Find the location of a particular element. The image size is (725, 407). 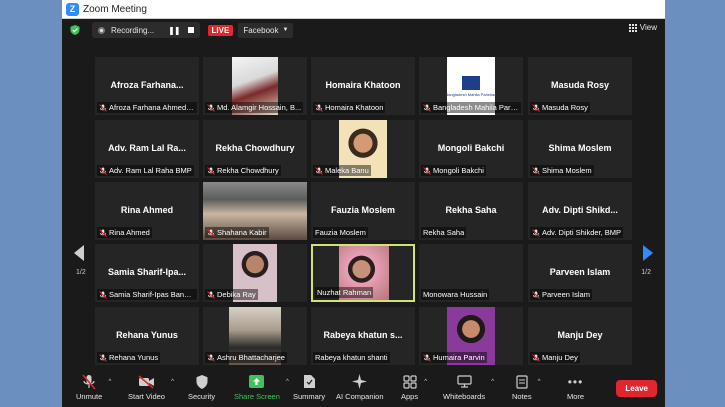

participant-name-label: Rabeya khatun shanti is located at coordinates (351, 357).